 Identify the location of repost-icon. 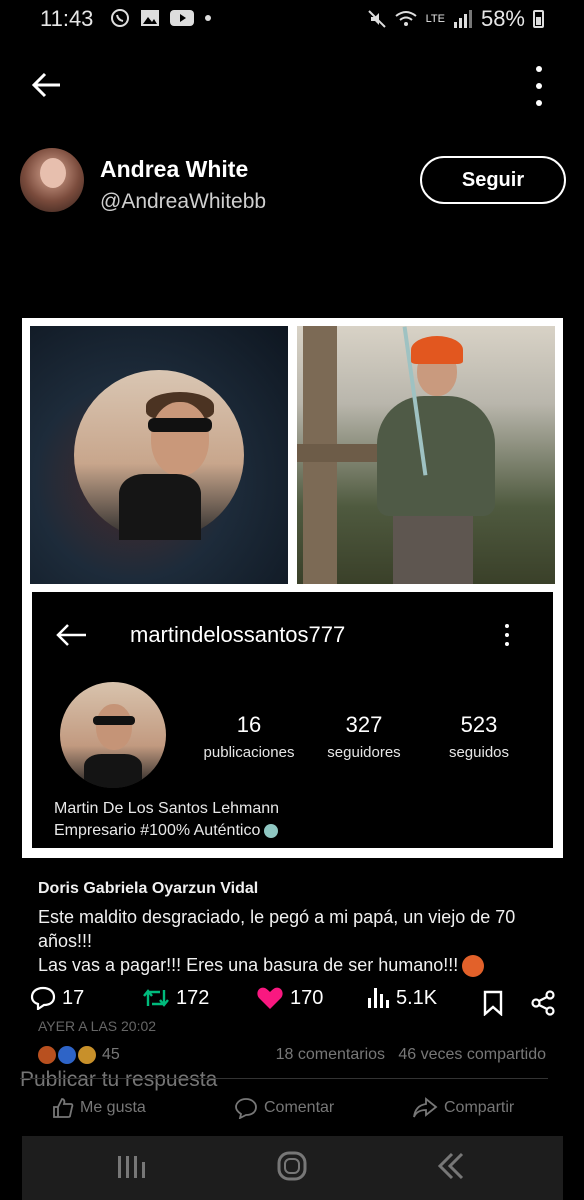
(156, 998).